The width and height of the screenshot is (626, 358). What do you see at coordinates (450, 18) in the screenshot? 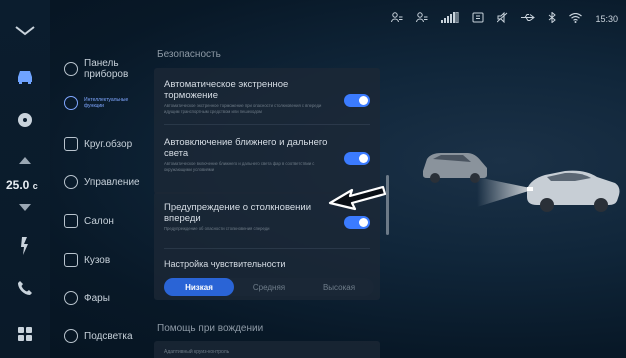
I see `signal-icon` at bounding box center [450, 18].